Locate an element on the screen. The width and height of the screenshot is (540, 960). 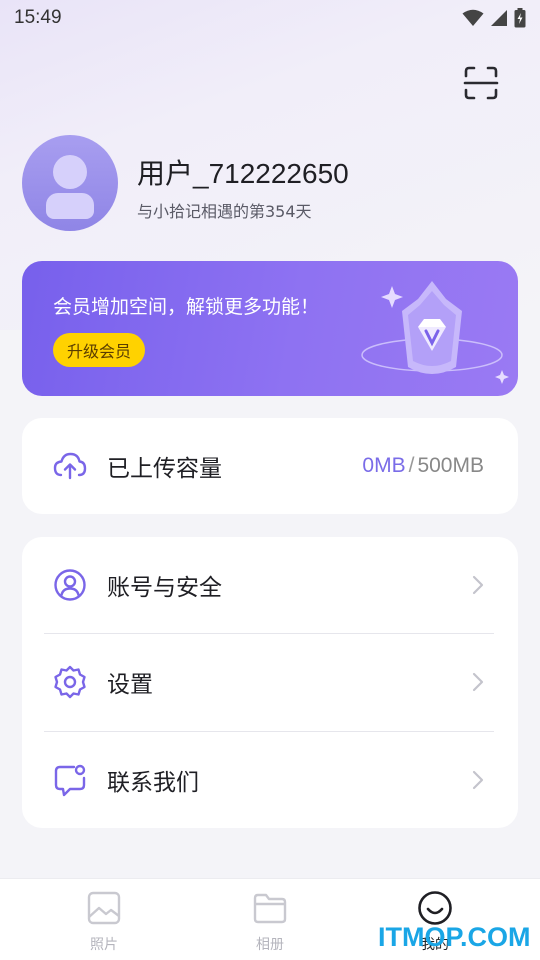
menu-item-label: 设置 is located at coordinates (130, 685).